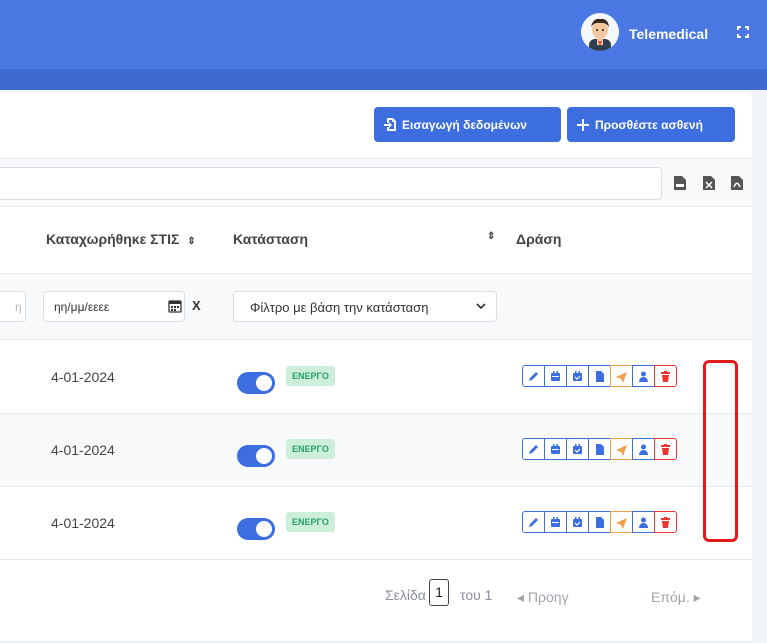  What do you see at coordinates (331, 183) in the screenshot?
I see `search-input` at bounding box center [331, 183].